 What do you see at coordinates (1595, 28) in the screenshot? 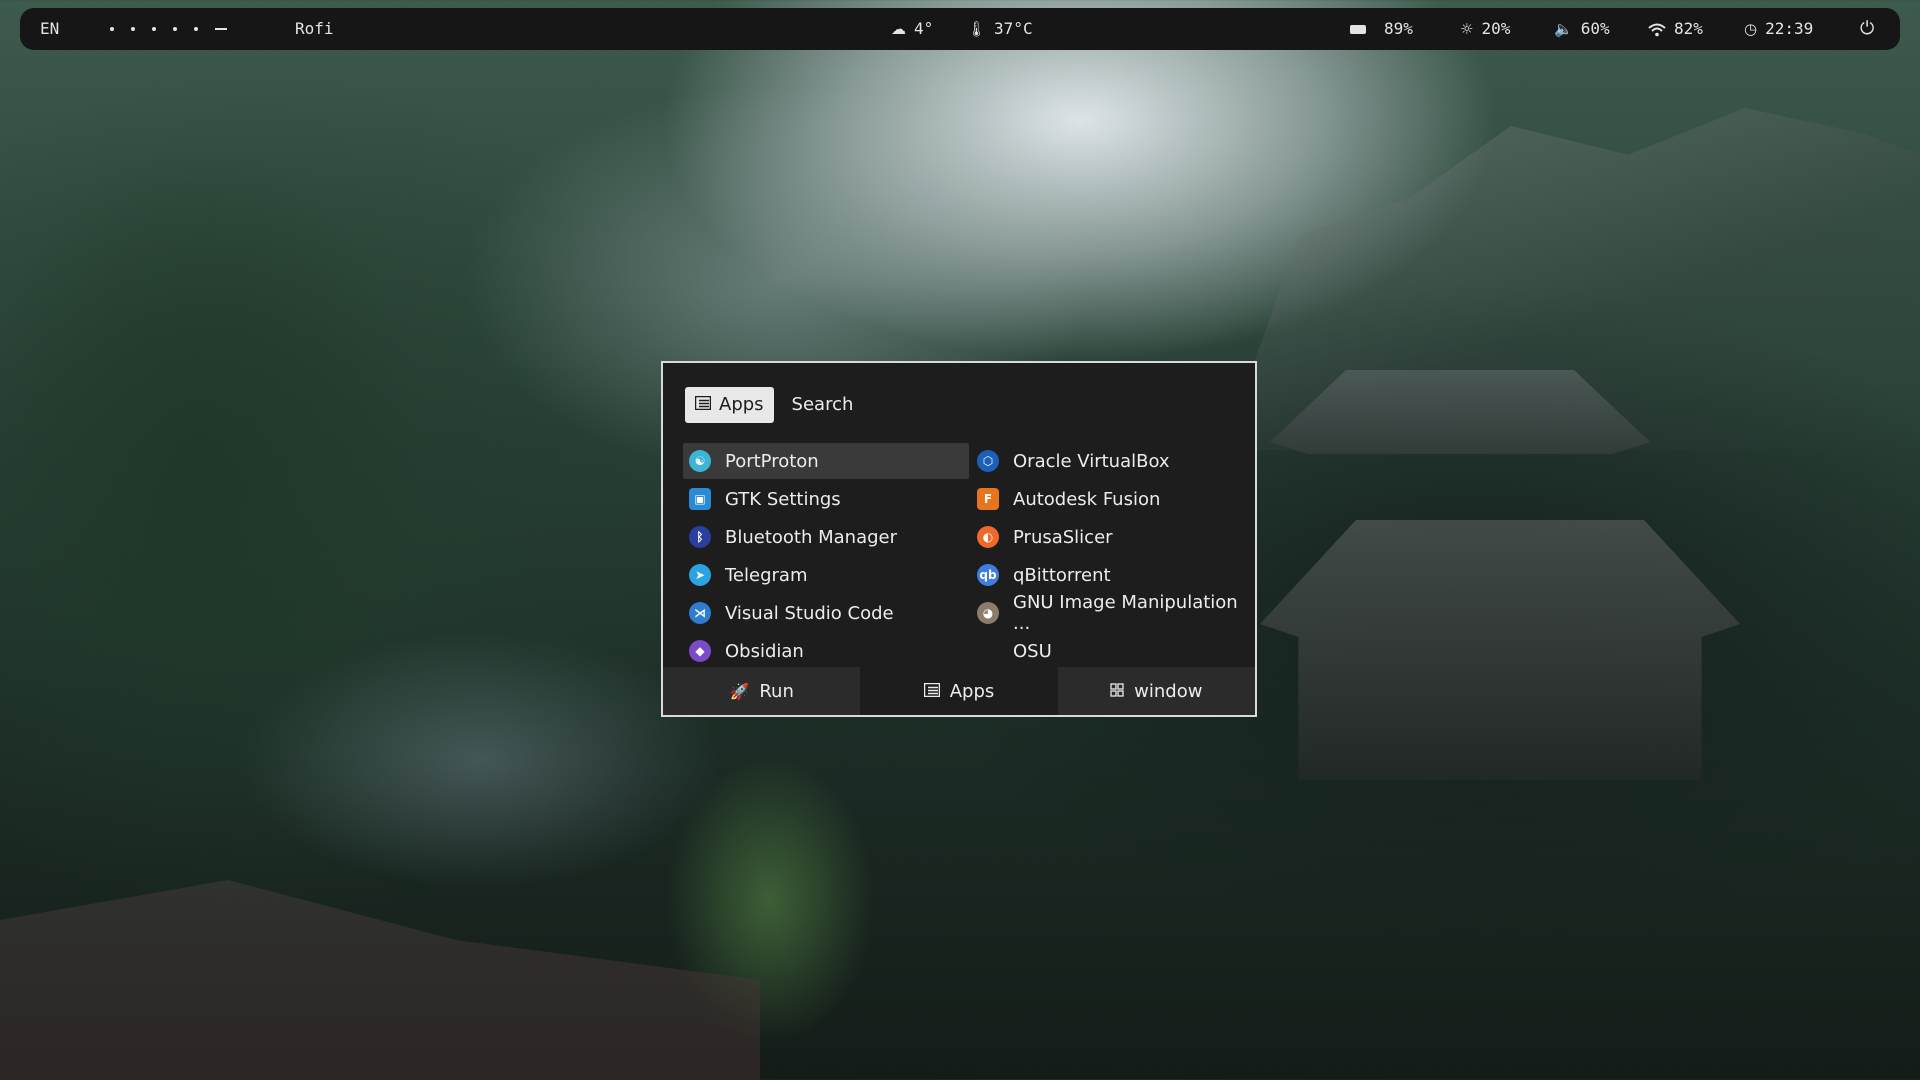
I see `volume-value: 60%` at bounding box center [1595, 28].